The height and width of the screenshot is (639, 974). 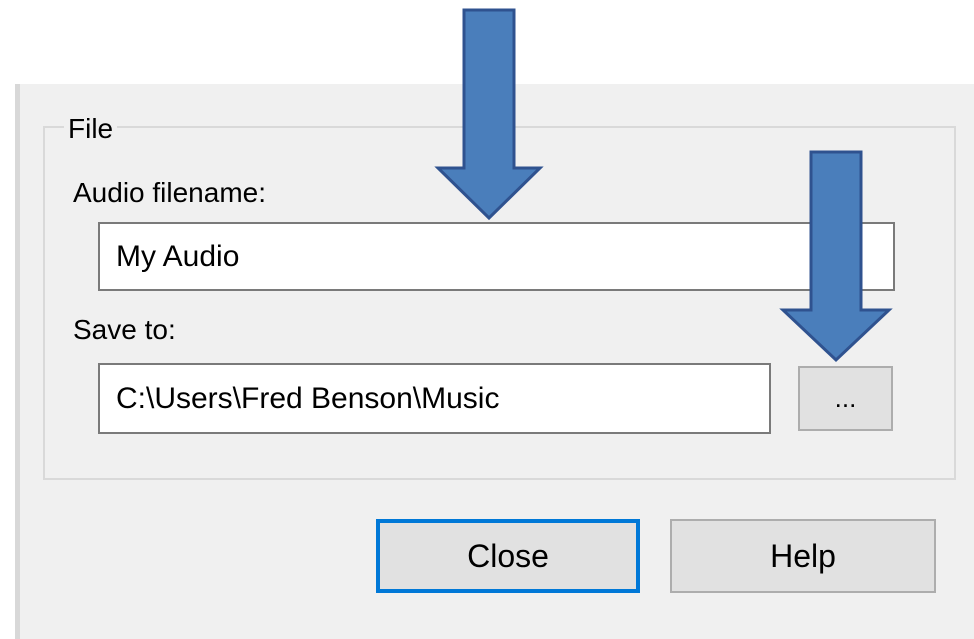 What do you see at coordinates (496, 256) in the screenshot?
I see `audio-filename-input` at bounding box center [496, 256].